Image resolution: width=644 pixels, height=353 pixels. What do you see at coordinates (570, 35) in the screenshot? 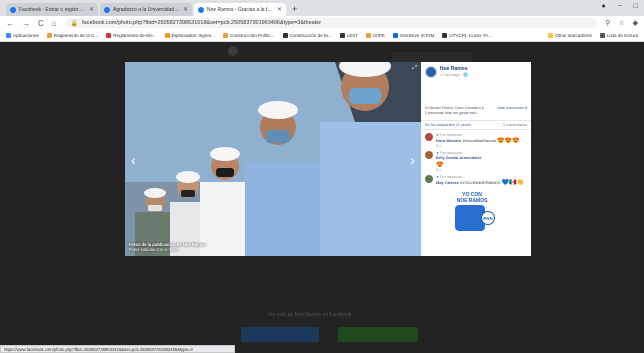
I see `other-bookmarks: Otros marcadores` at bounding box center [570, 35].